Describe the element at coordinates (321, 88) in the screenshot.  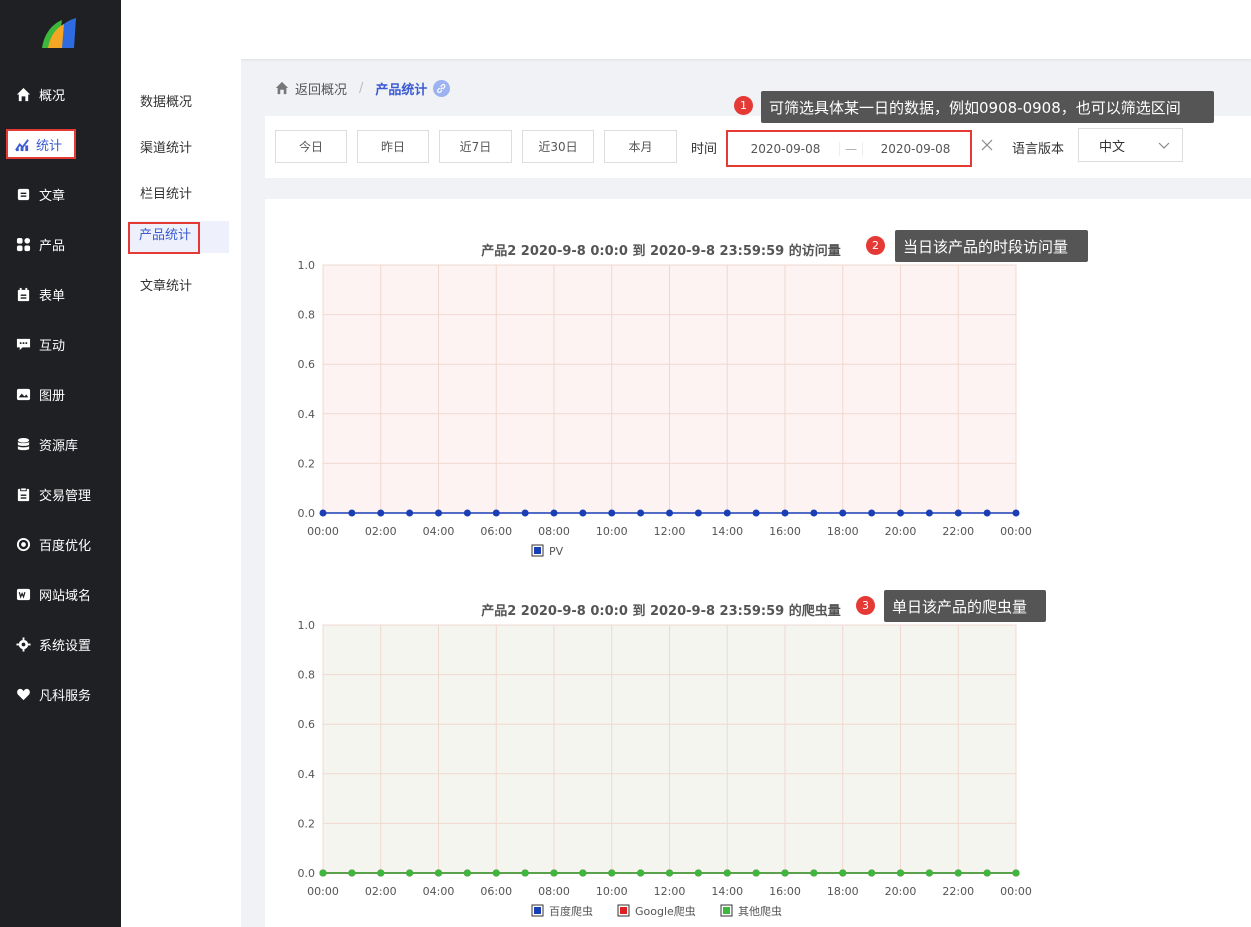
I see `breadcrumb-back-link: 返回概况` at that location.